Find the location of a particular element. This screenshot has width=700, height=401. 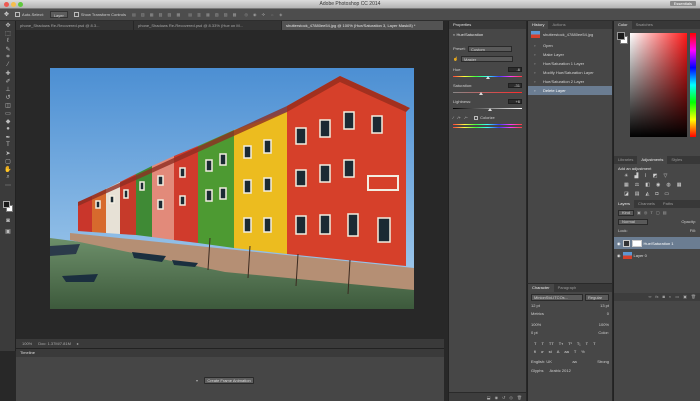

blend-mode-dropdown: Normal is located at coordinates (633, 222).